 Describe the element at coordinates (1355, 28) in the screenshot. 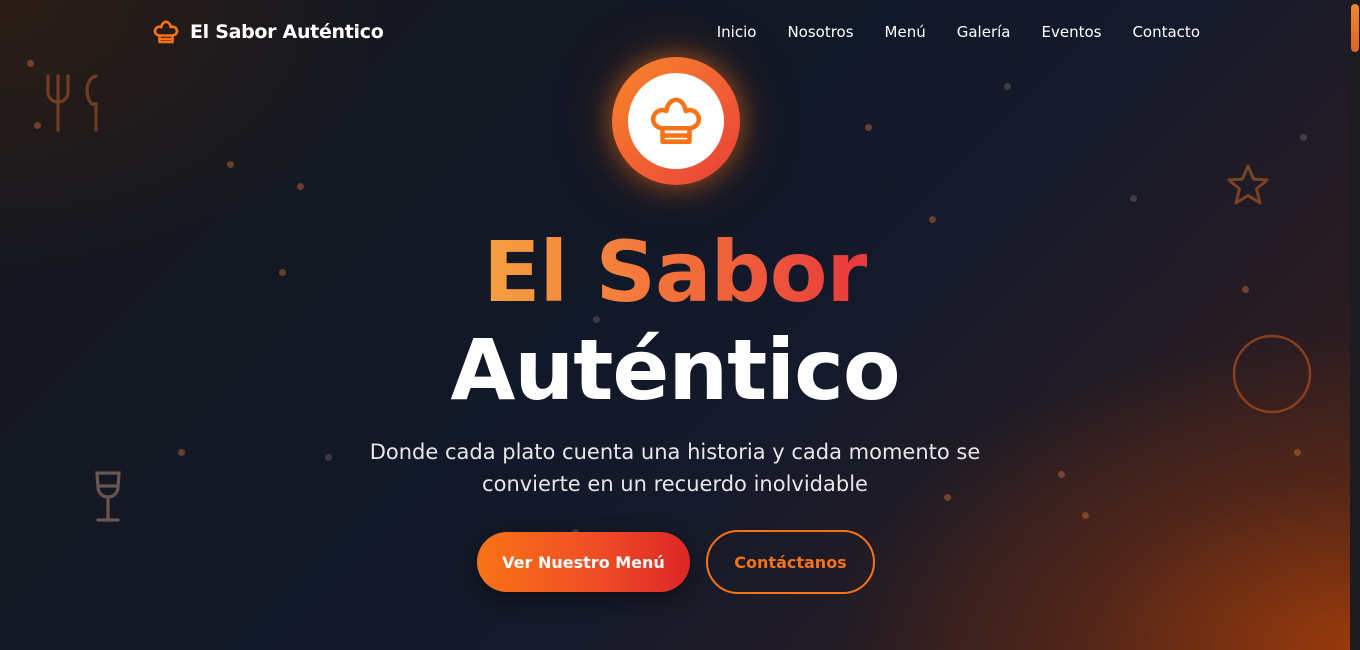

I see `scrollbar-thumb` at that location.